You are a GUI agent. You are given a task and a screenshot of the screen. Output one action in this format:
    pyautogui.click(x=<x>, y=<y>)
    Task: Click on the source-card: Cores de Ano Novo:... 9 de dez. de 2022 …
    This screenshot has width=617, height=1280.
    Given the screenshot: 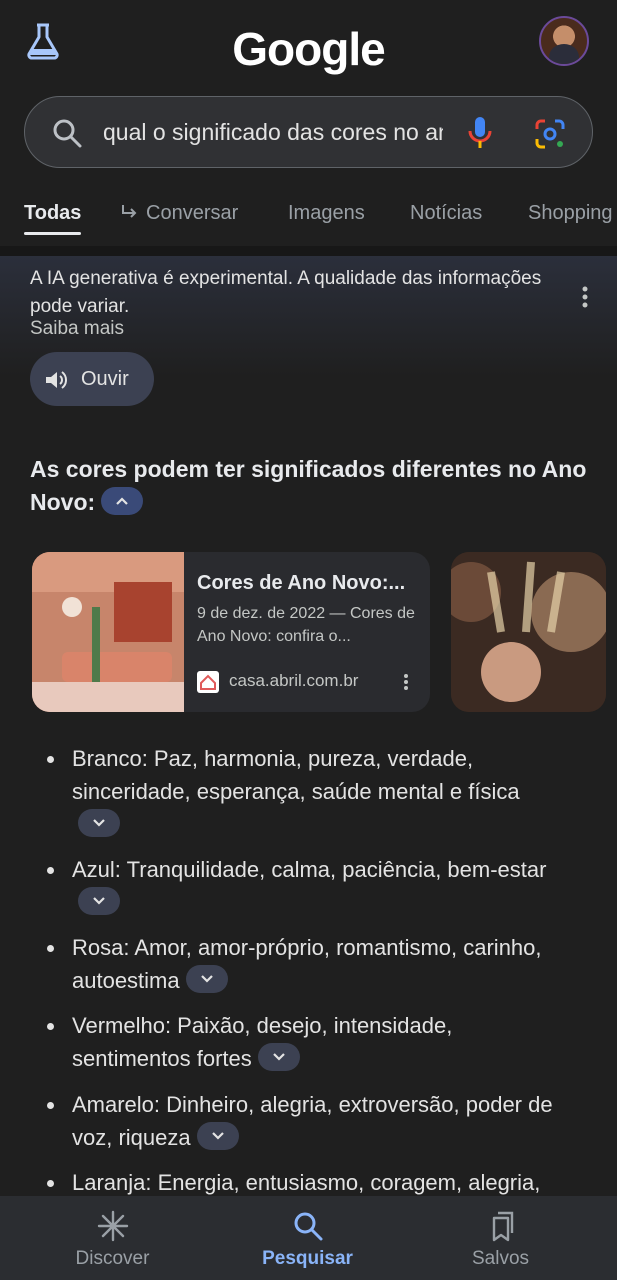 What is the action you would take?
    pyautogui.click(x=231, y=632)
    